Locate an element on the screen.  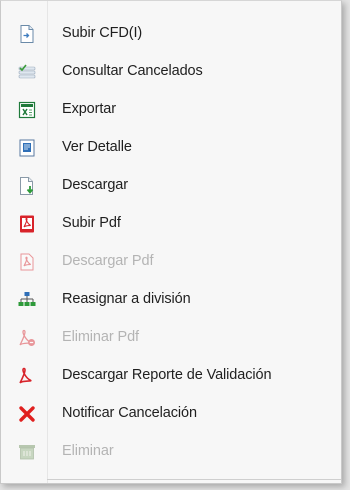
menu-item-label: Descargar Pdf is located at coordinates (108, 261).